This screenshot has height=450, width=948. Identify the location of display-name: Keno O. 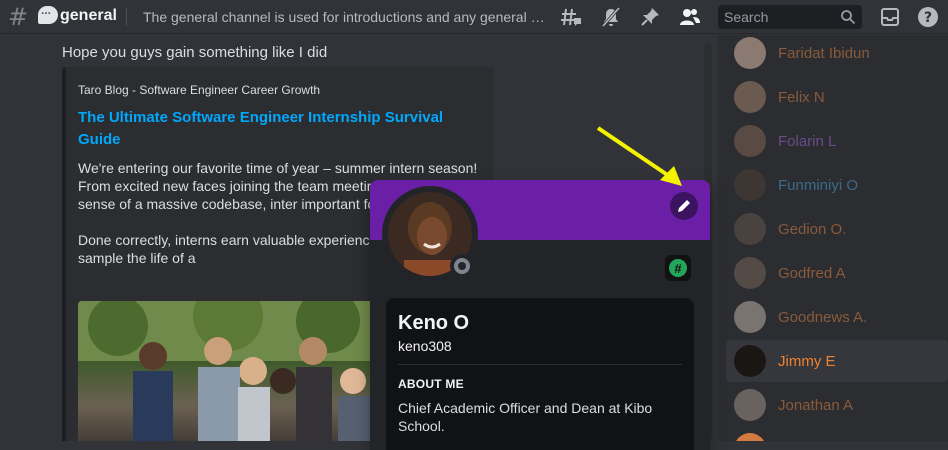
(434, 323).